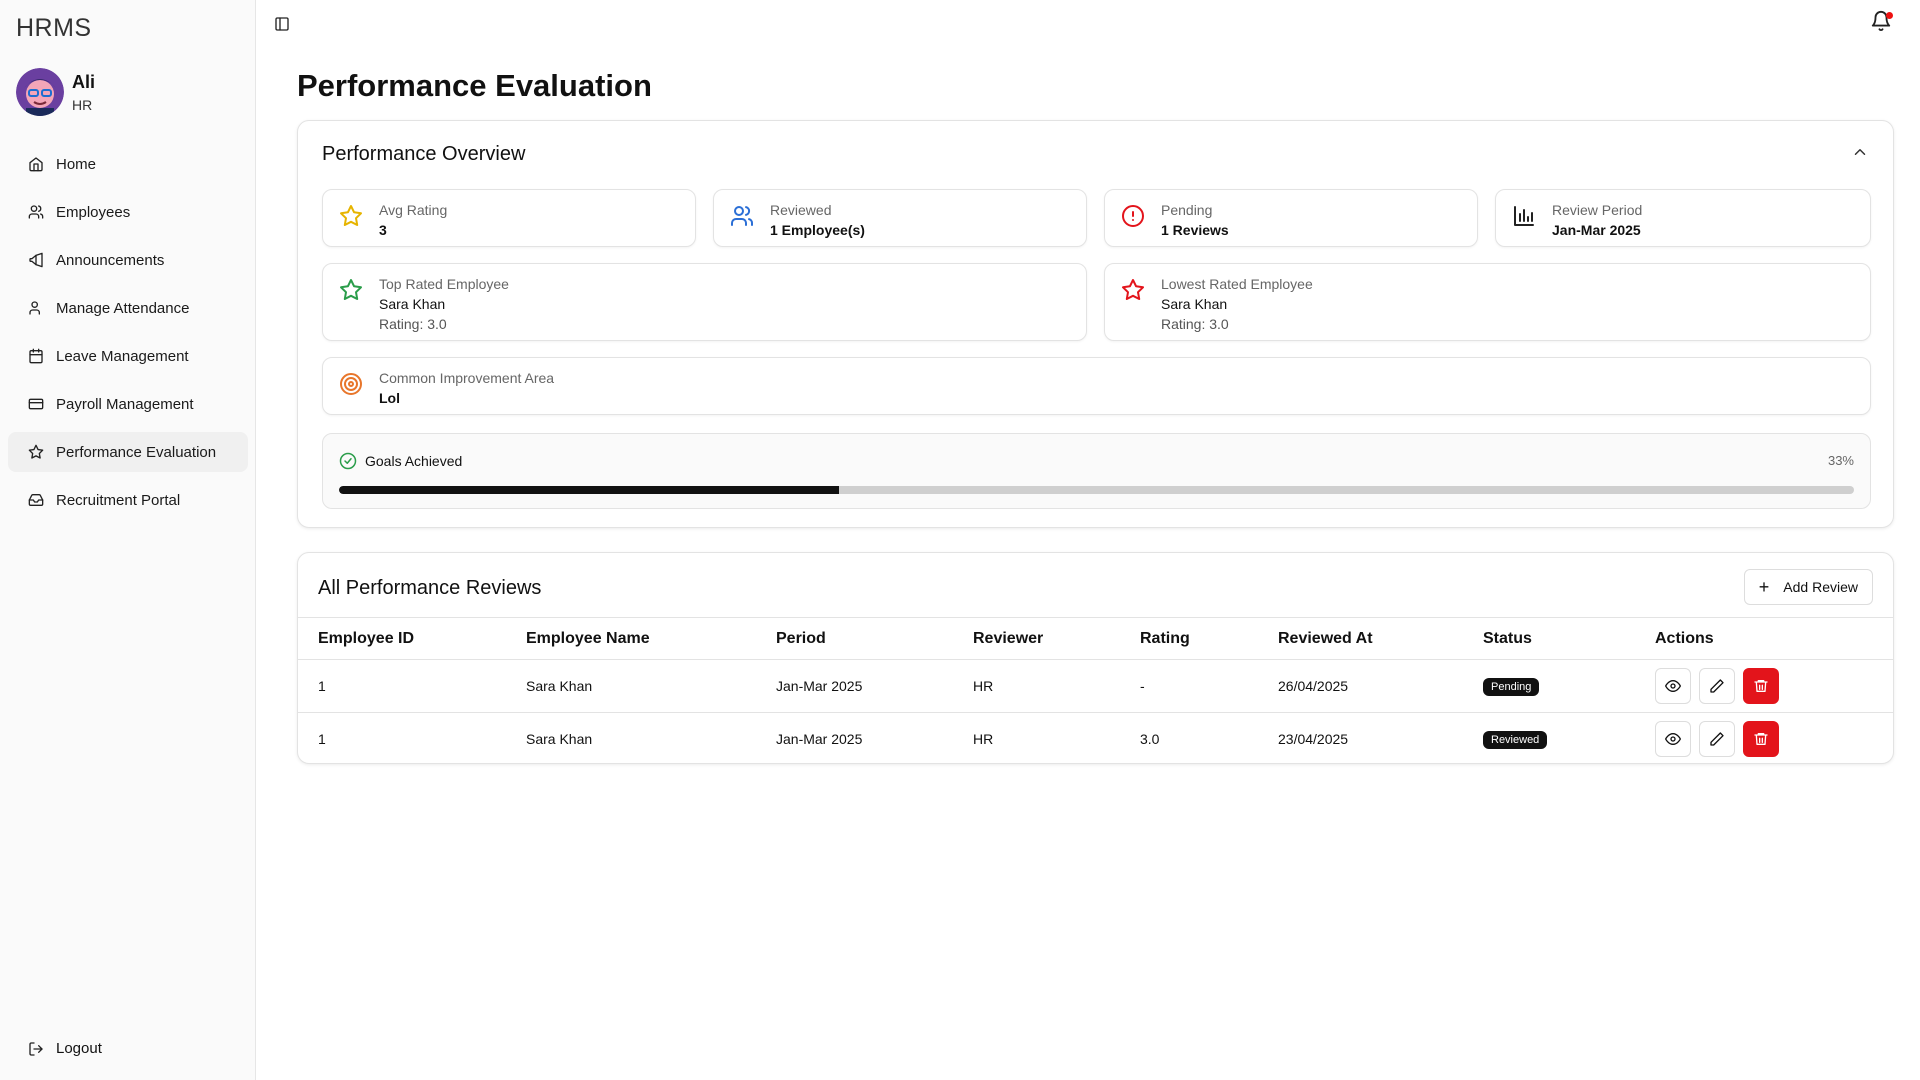  Describe the element at coordinates (1764, 638) in the screenshot. I see `column-header: Actions` at that location.